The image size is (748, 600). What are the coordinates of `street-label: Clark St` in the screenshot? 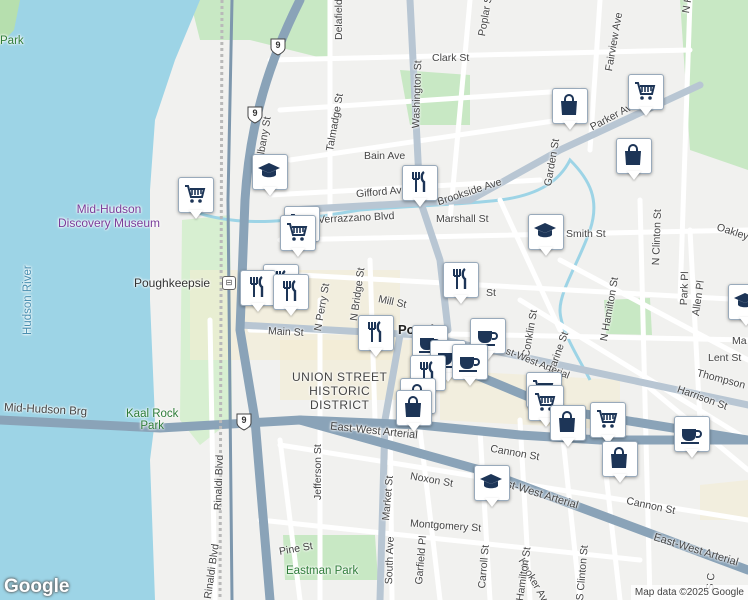 It's located at (451, 58).